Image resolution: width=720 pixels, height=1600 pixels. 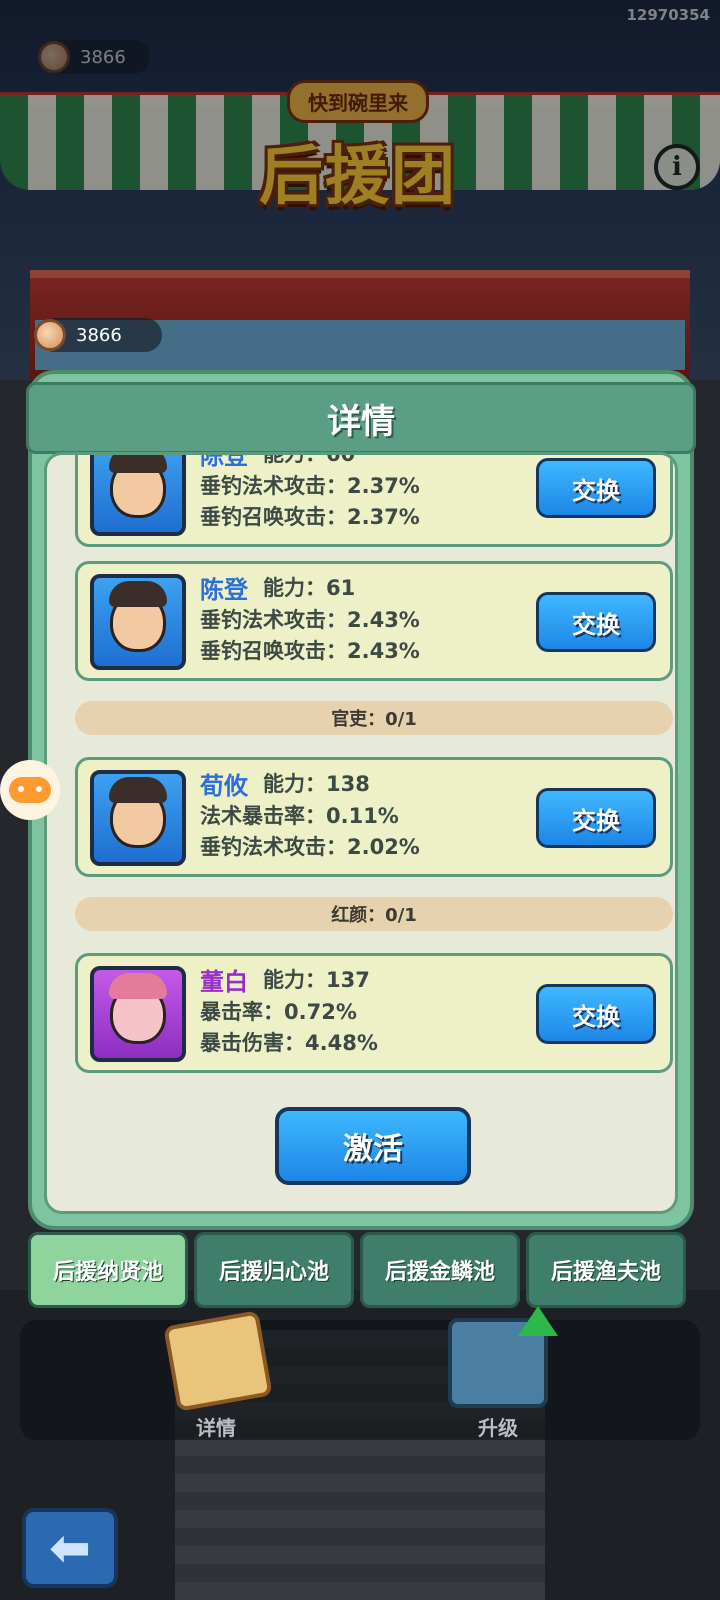 What do you see at coordinates (224, 786) in the screenshot?
I see `hero-name: 荀攸` at bounding box center [224, 786].